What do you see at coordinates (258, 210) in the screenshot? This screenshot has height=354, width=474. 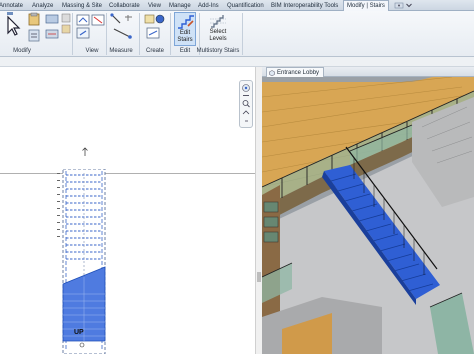 I see `plan-vertical-scrollbar` at bounding box center [258, 210].